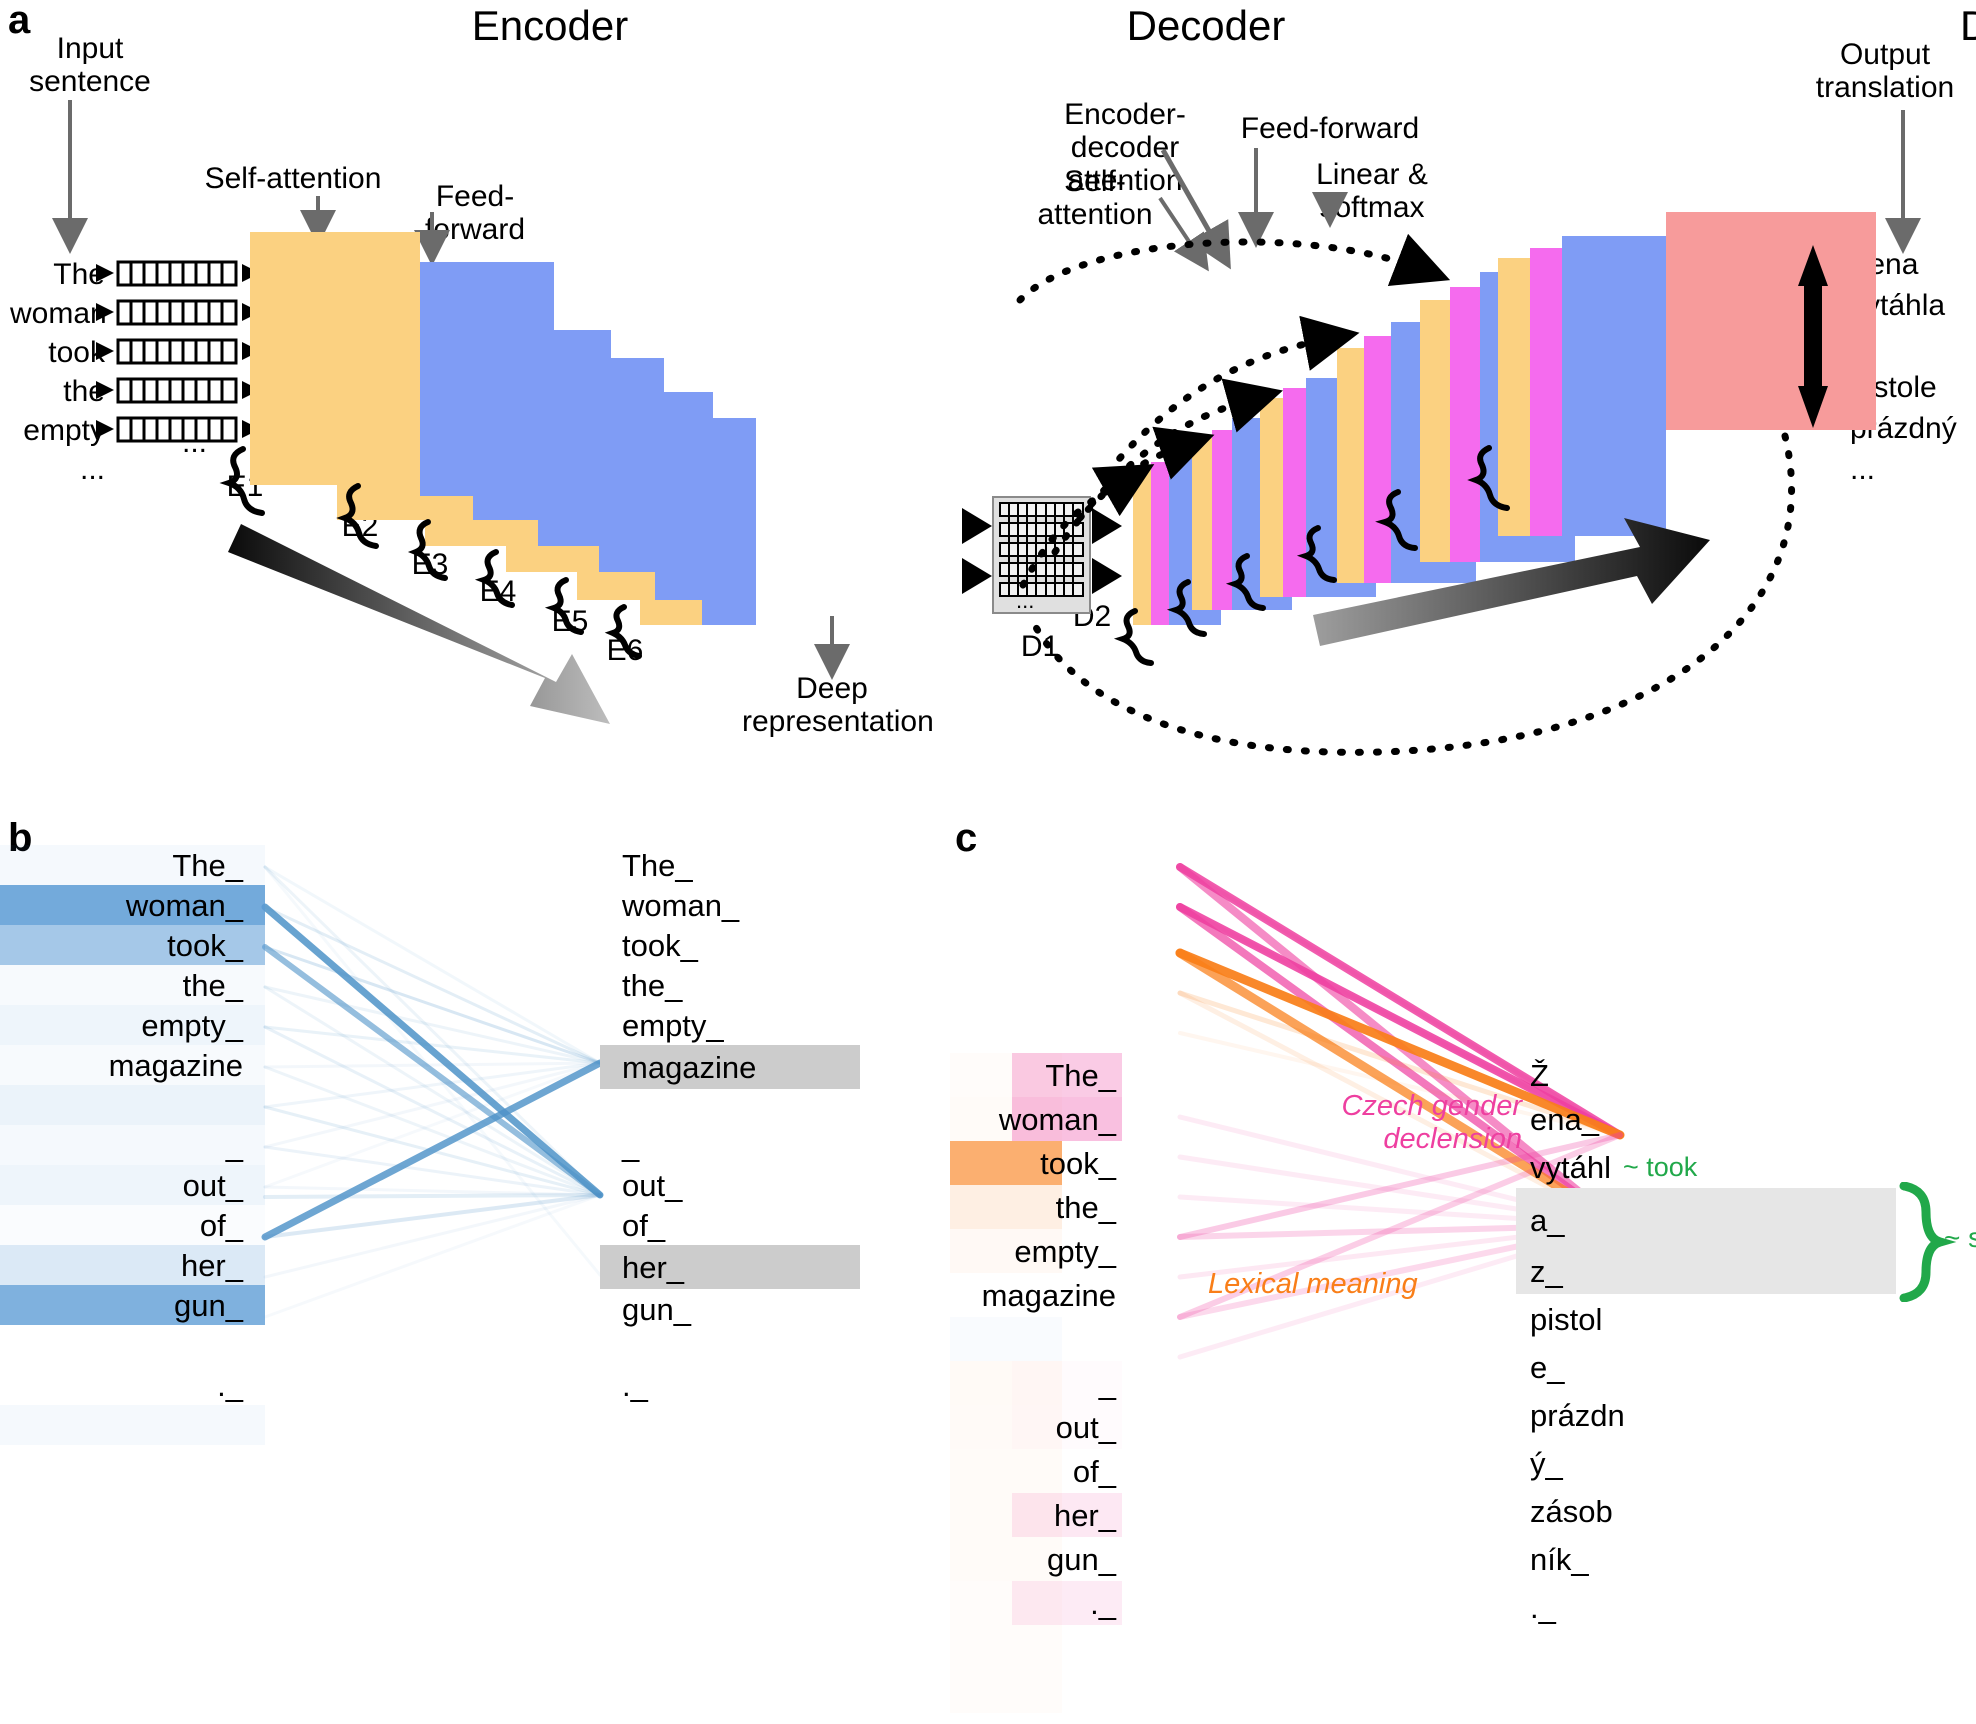  Describe the element at coordinates (132, 985) in the screenshot. I see `panel-b-source-row: the_` at that location.